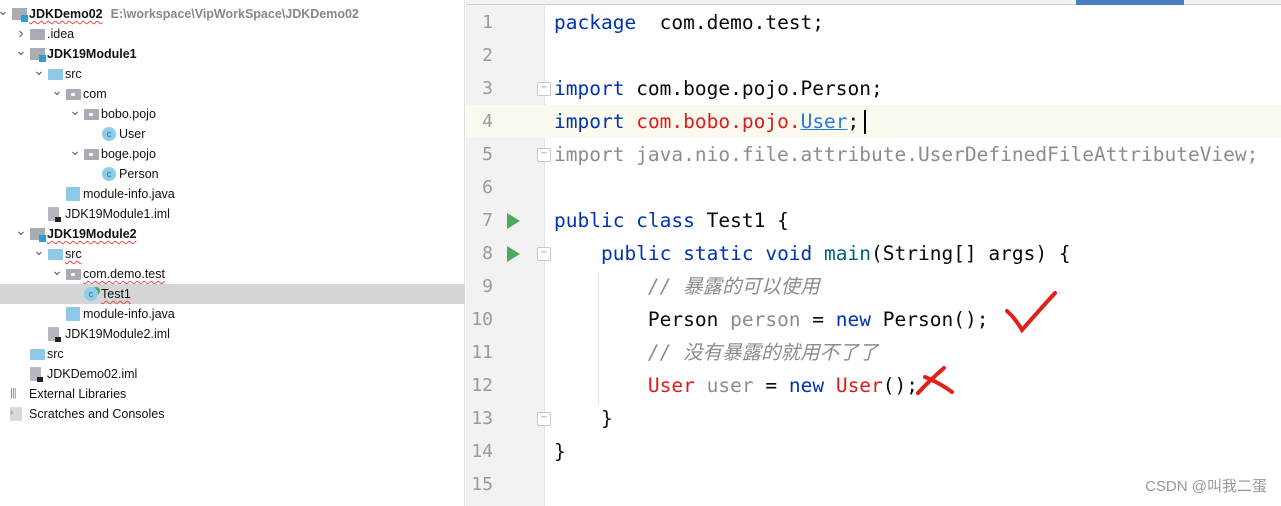  Describe the element at coordinates (487, 187) in the screenshot. I see `line-number: 6` at that location.